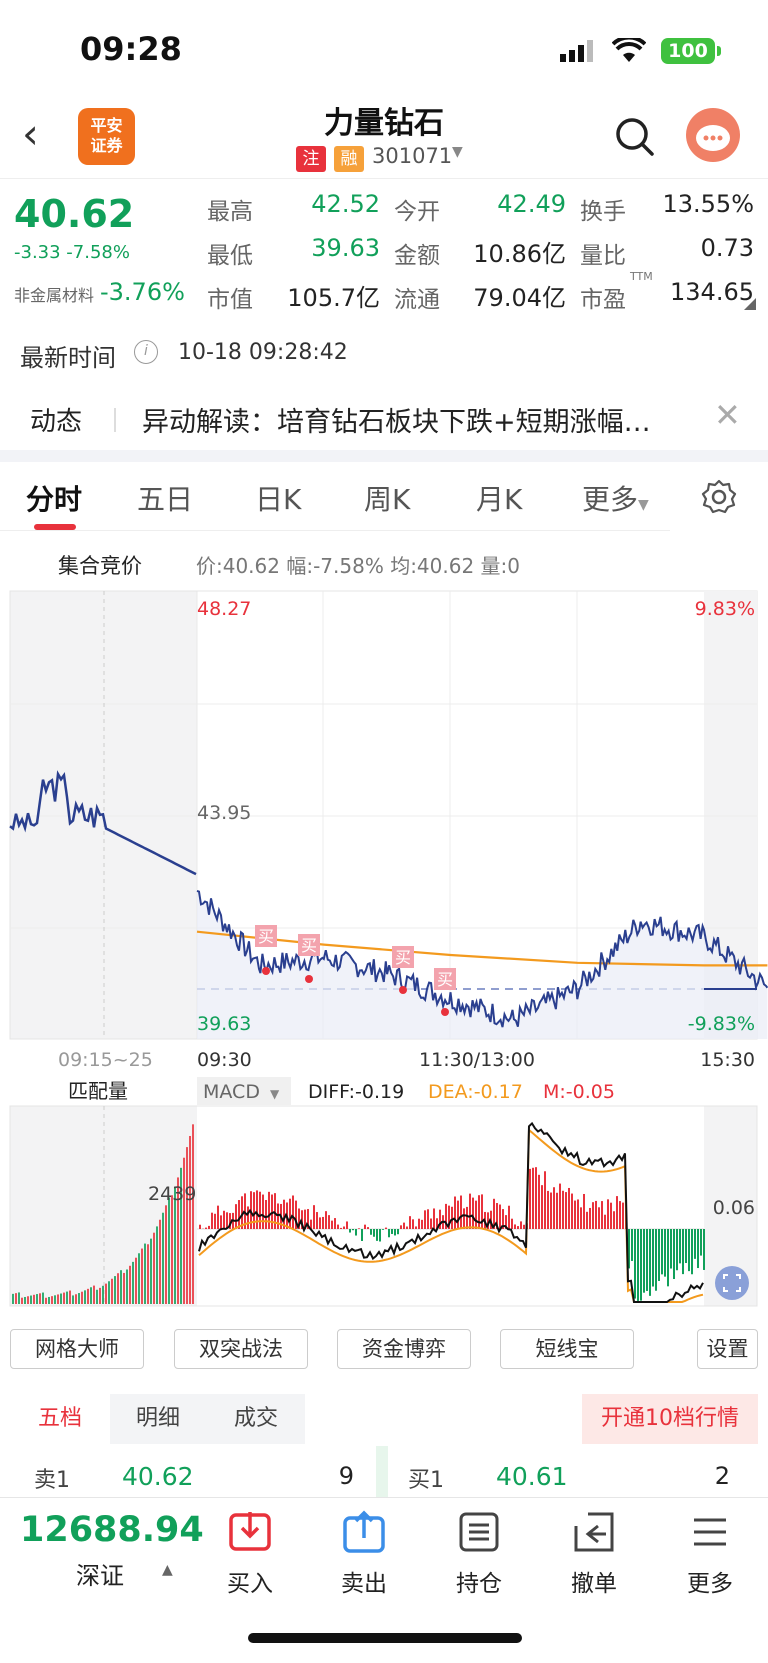 This screenshot has height=1663, width=768. What do you see at coordinates (712, 292) in the screenshot?
I see `stat-value-pe: 134.65` at bounding box center [712, 292].